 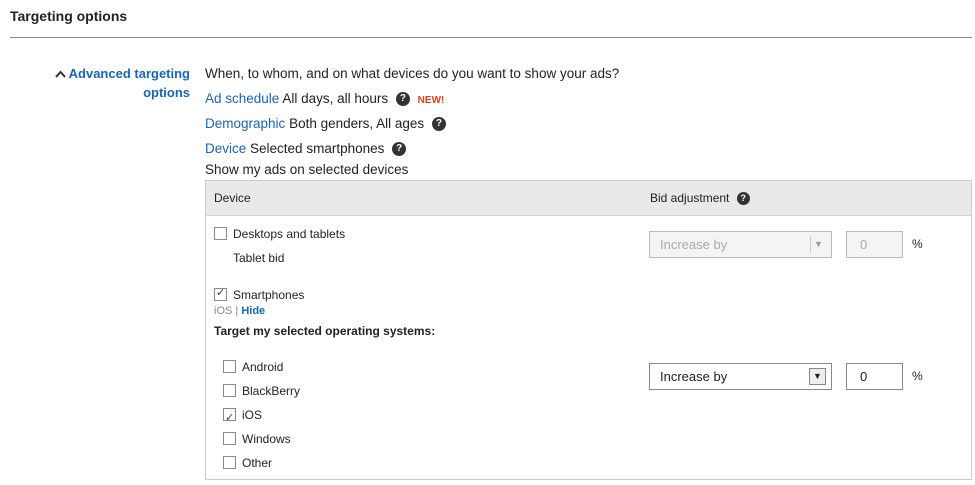 What do you see at coordinates (740, 244) in the screenshot?
I see `desktops-bid-select: Increase by ▼` at bounding box center [740, 244].